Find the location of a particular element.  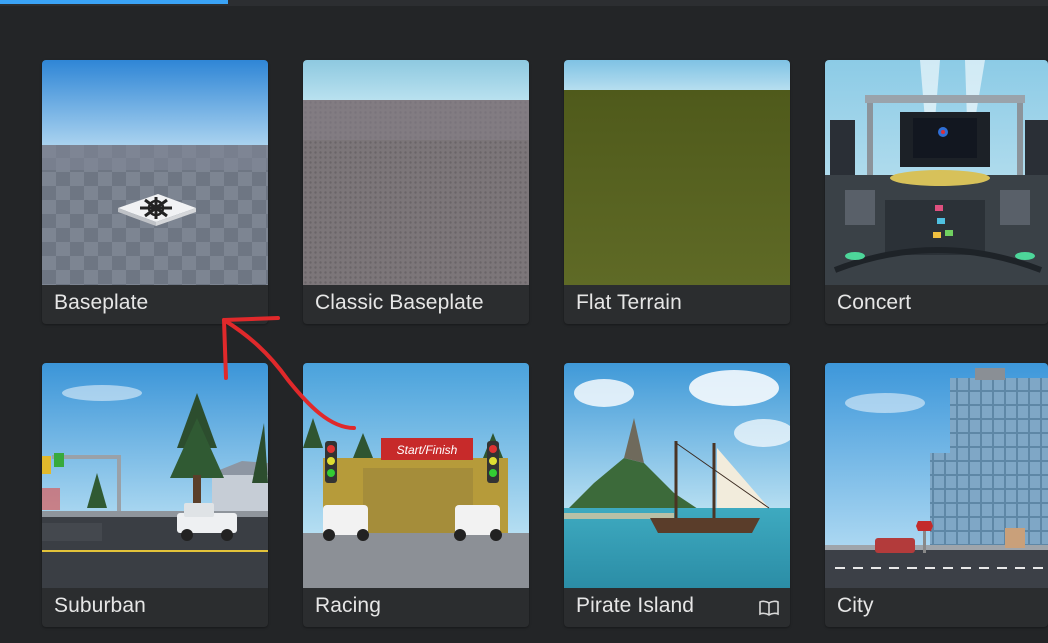

book-icon is located at coordinates (769, 608).